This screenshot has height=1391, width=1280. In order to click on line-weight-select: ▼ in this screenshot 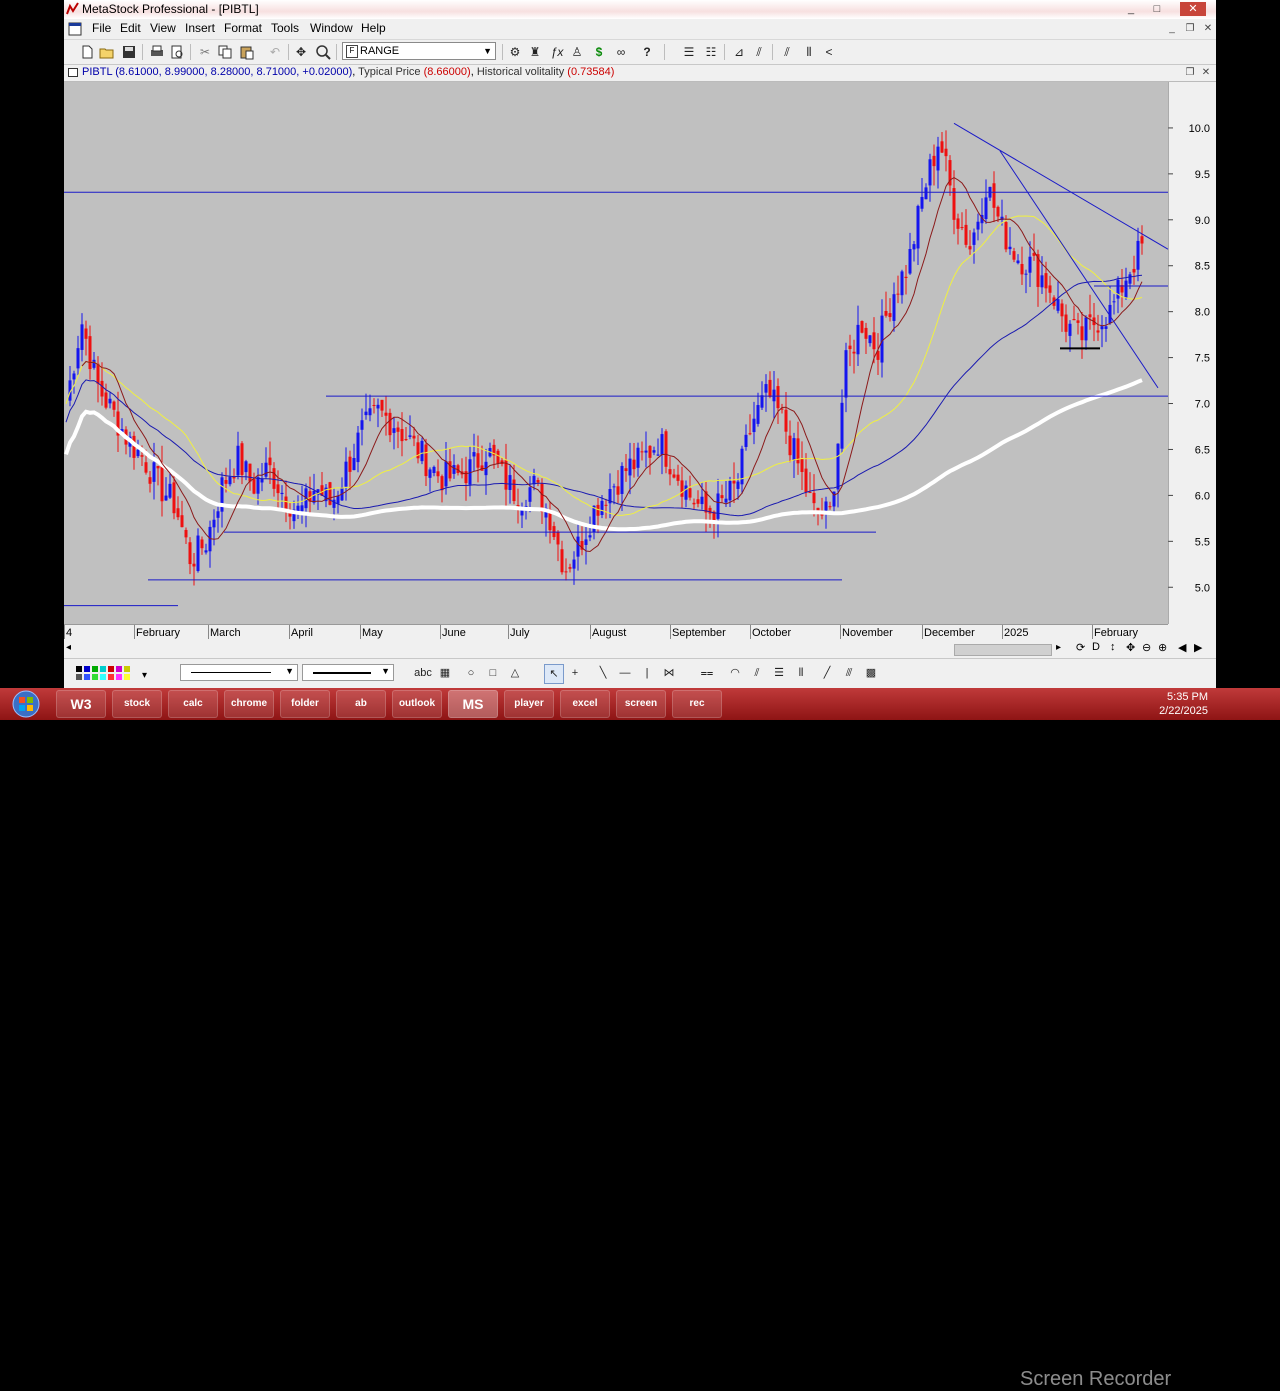, I will do `click(348, 672)`.